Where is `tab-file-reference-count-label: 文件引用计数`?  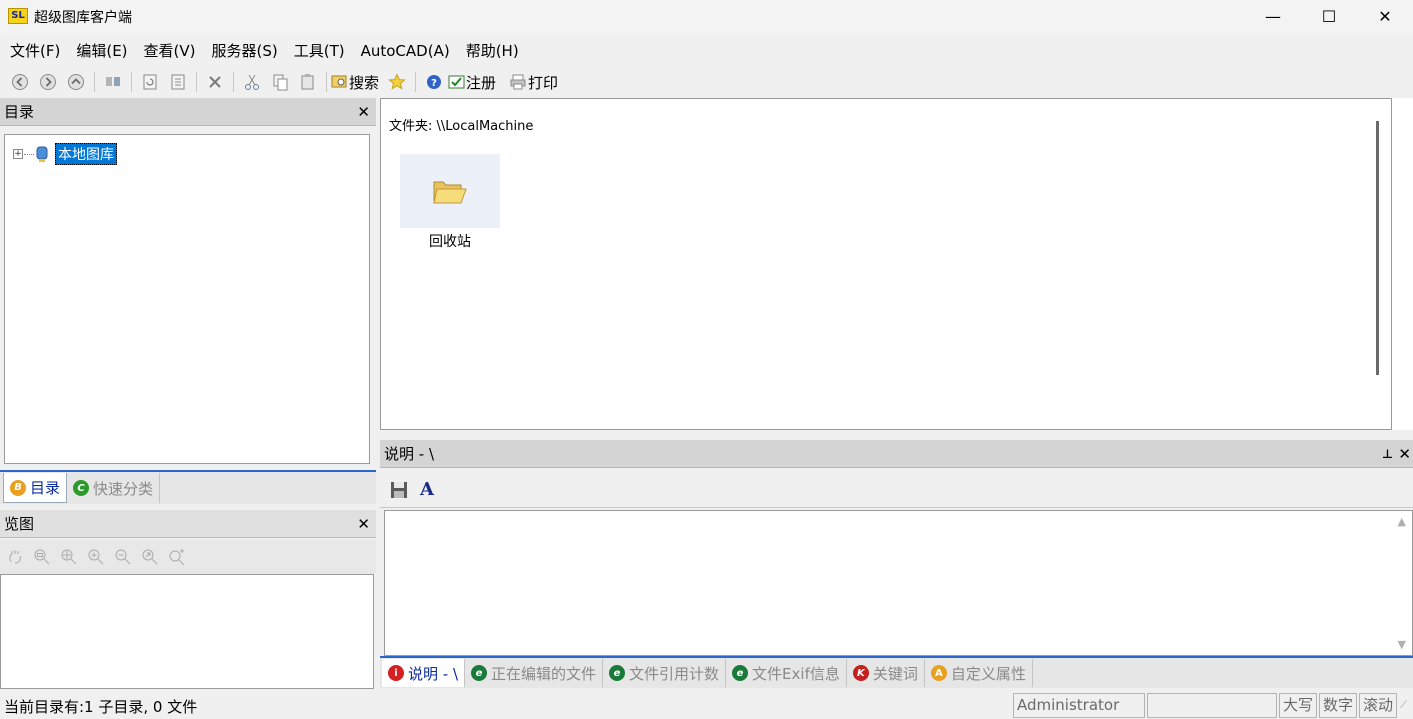 tab-file-reference-count-label: 文件引用计数 is located at coordinates (674, 673).